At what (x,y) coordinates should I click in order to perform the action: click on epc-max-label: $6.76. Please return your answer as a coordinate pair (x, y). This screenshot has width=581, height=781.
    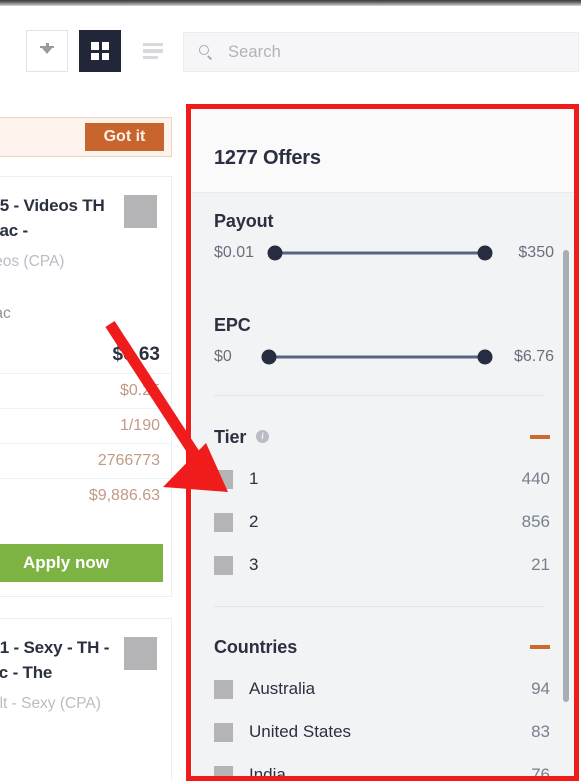
    Looking at the image, I should click on (533, 356).